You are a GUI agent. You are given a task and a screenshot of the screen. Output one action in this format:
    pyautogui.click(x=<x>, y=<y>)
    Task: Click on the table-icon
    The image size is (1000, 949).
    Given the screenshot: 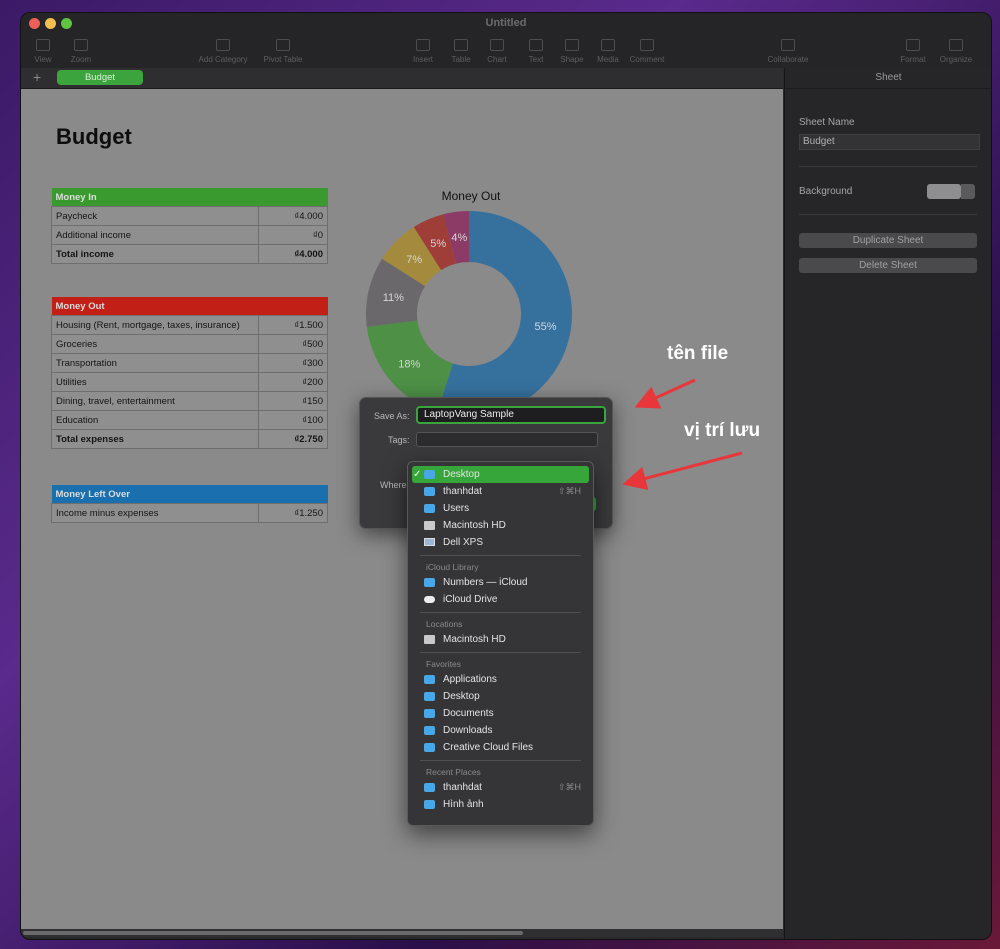 What is the action you would take?
    pyautogui.click(x=461, y=45)
    